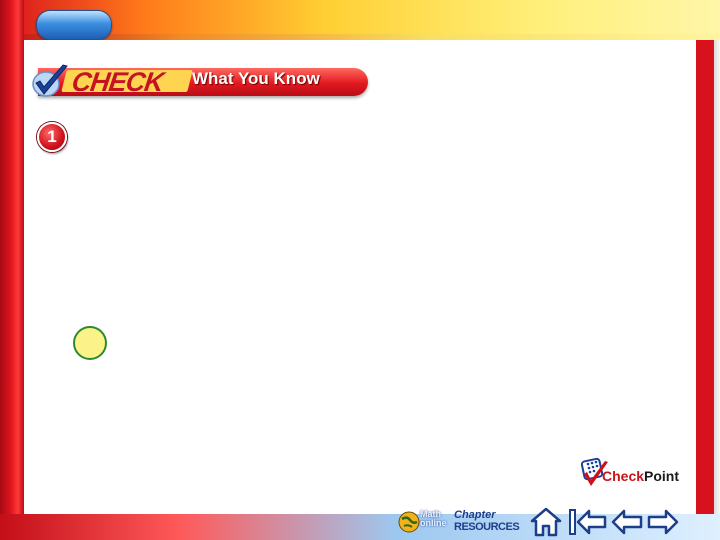 The image size is (720, 540). Describe the element at coordinates (409, 522) in the screenshot. I see `globe-icon` at that location.